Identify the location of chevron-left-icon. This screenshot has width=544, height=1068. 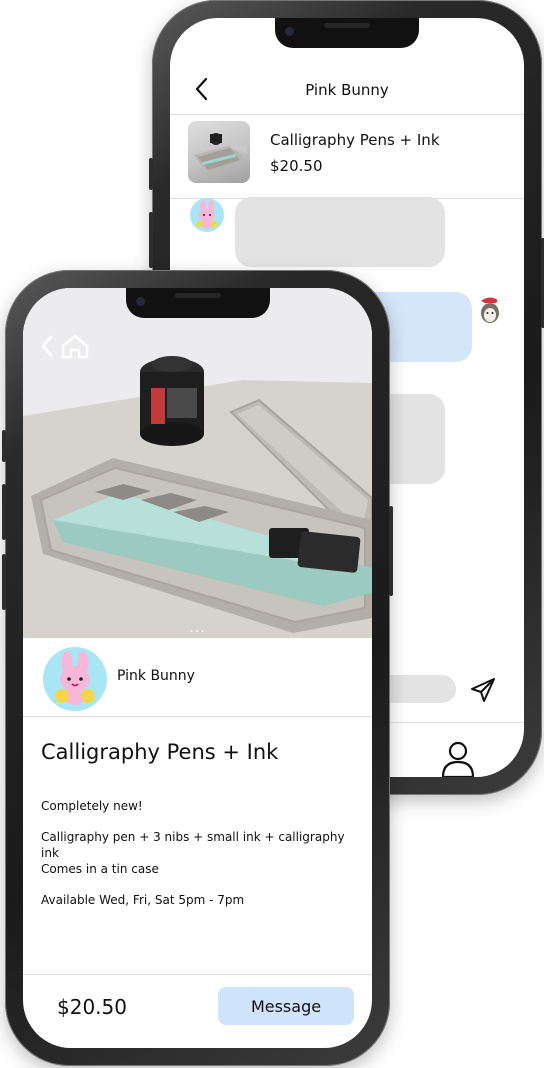
(47, 346).